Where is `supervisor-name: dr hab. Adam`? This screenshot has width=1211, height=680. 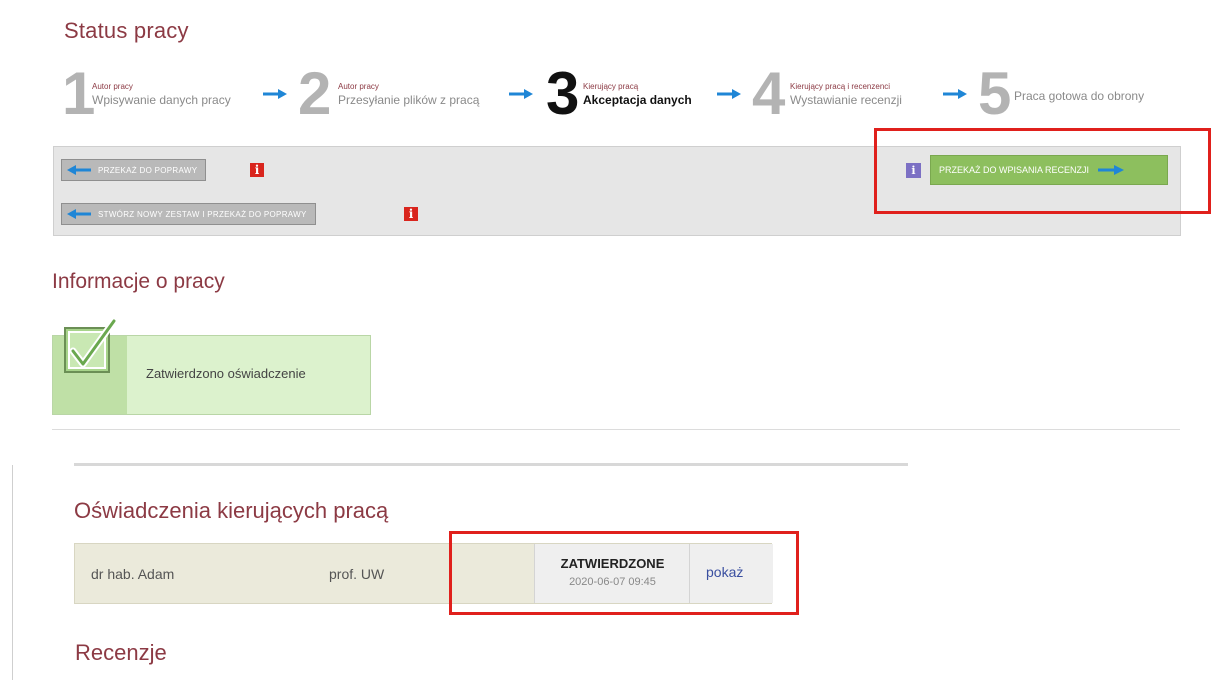 supervisor-name: dr hab. Adam is located at coordinates (133, 574).